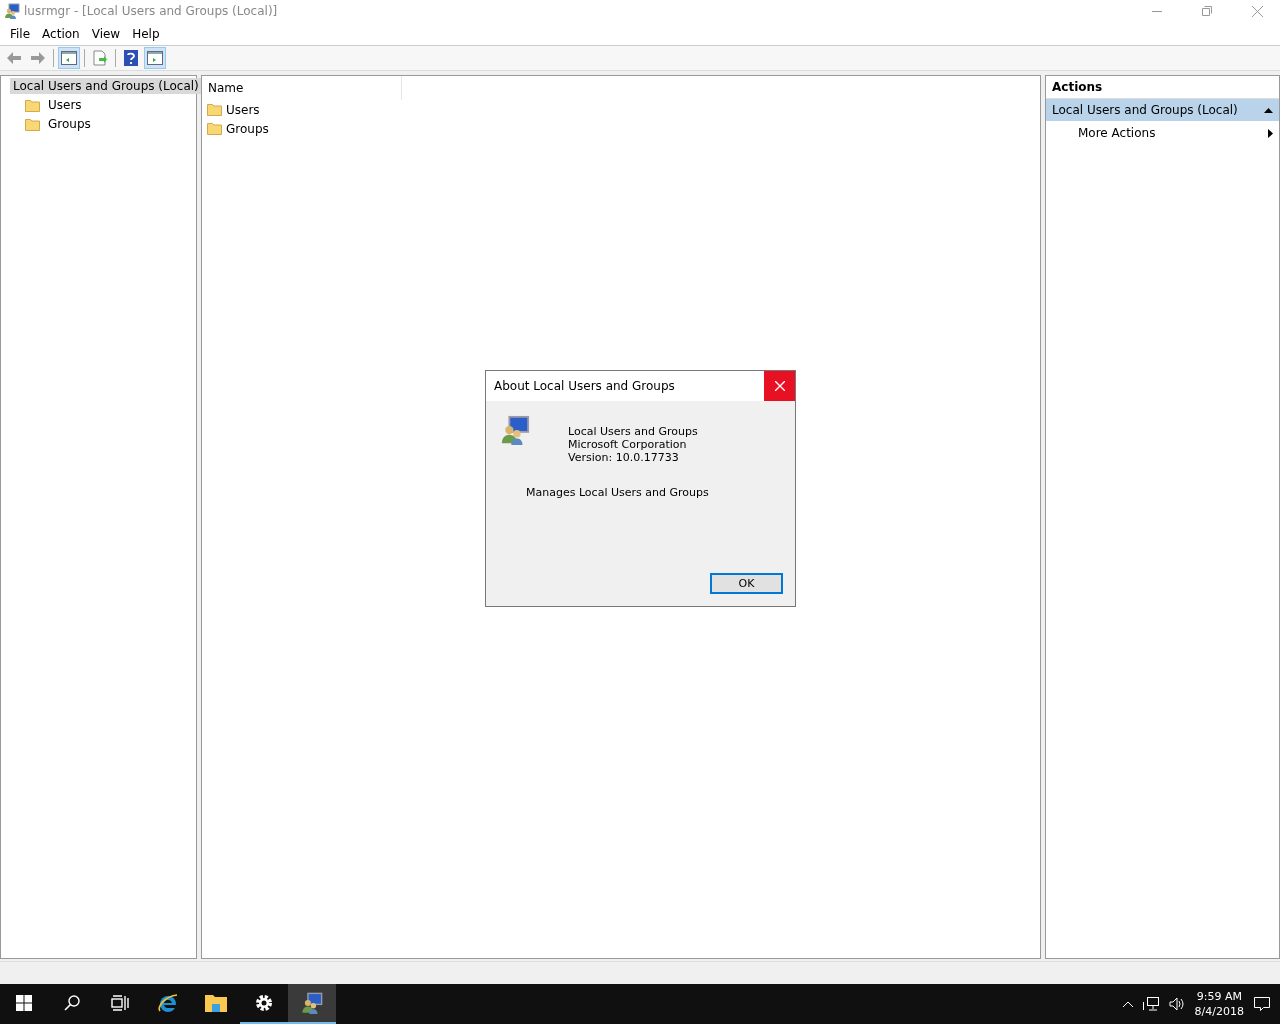  What do you see at coordinates (1162, 133) in the screenshot?
I see `action-item: More Actions` at bounding box center [1162, 133].